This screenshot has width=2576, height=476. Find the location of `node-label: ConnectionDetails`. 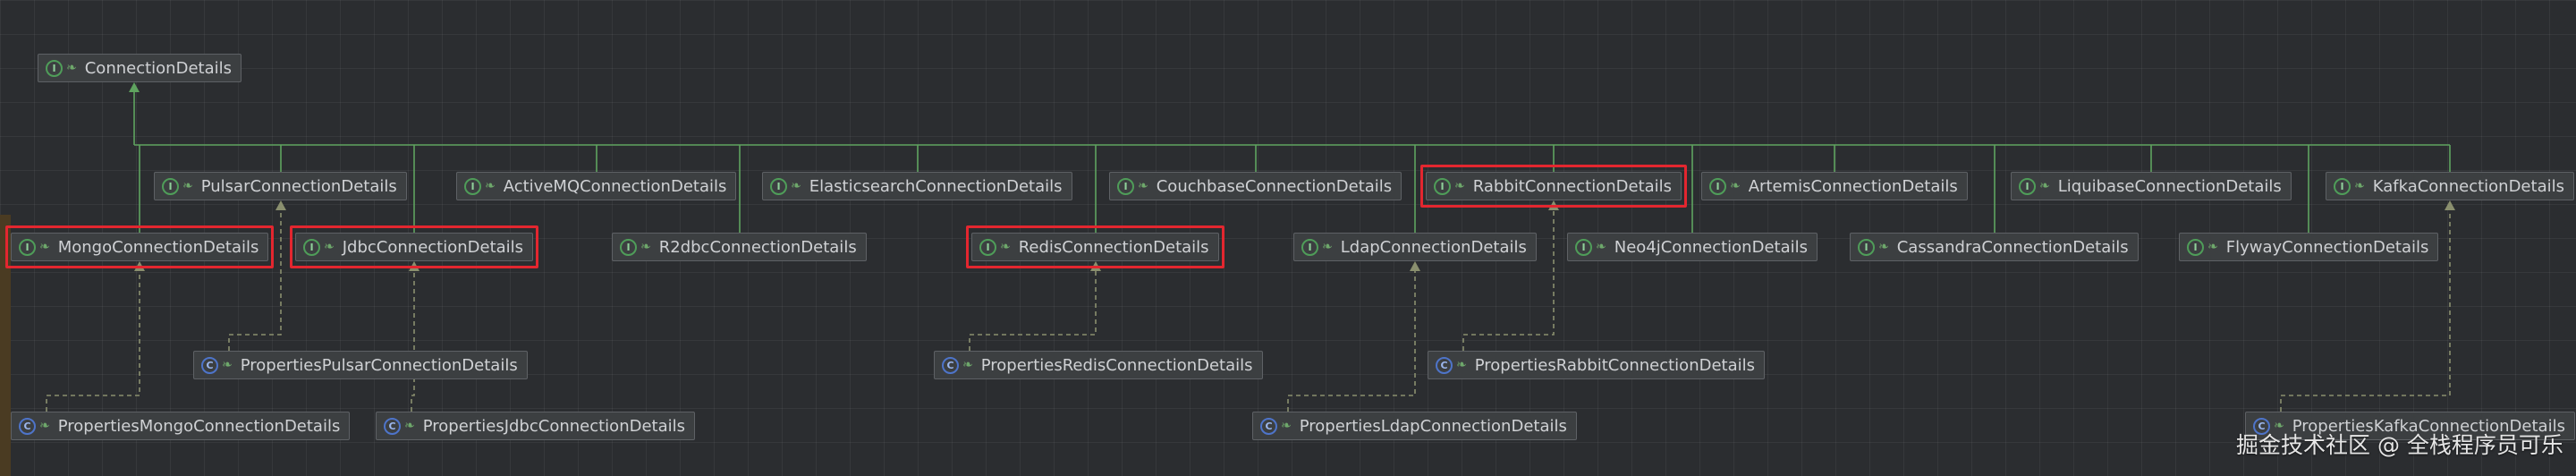

node-label: ConnectionDetails is located at coordinates (158, 68).